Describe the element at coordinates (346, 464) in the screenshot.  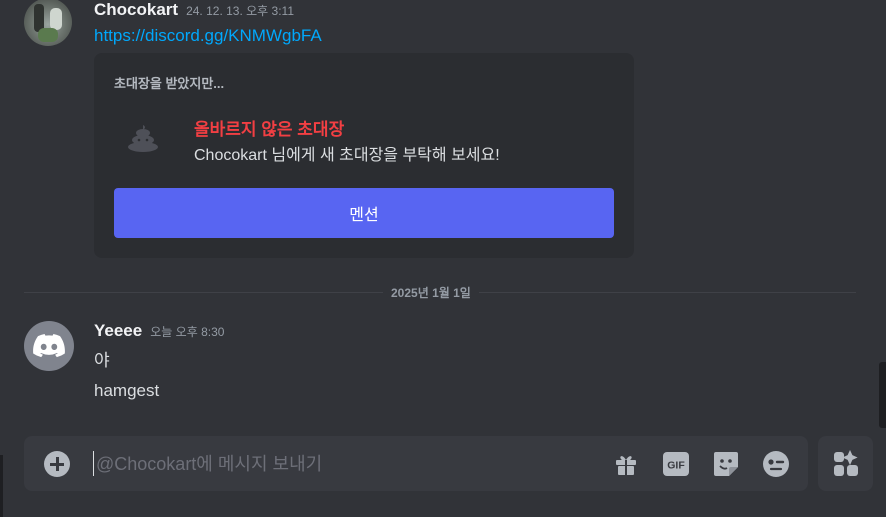
I see `message-input` at that location.